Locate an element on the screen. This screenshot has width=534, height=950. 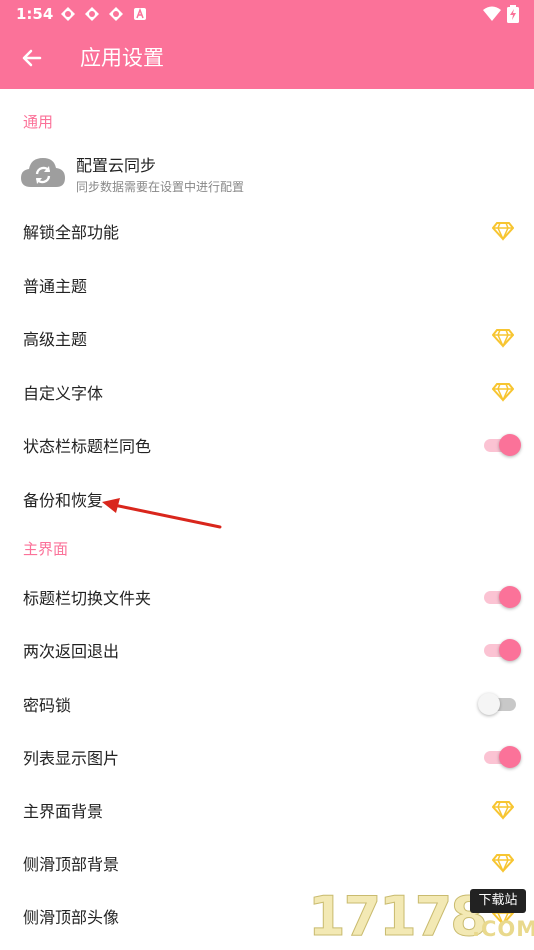
premium-theme-row: 高级主题 is located at coordinates (267, 337).